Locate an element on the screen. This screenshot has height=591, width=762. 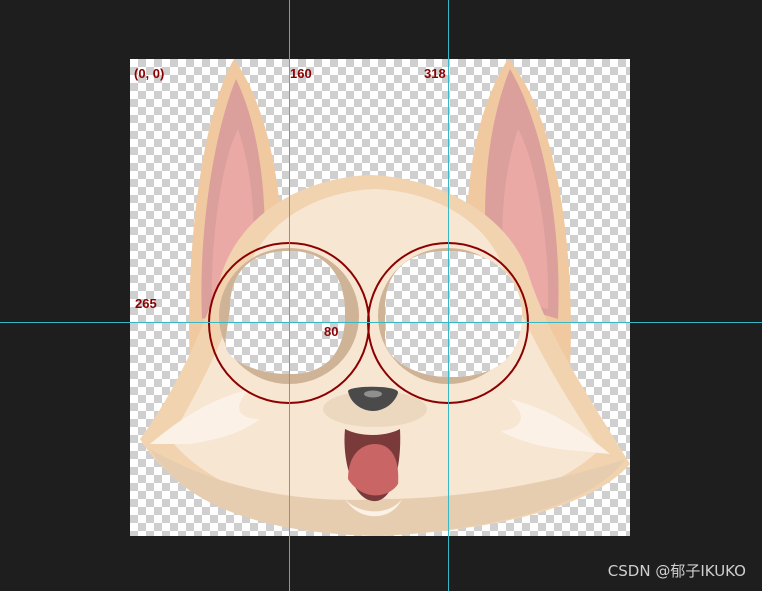
annotation-overlay is located at coordinates (368, 323).